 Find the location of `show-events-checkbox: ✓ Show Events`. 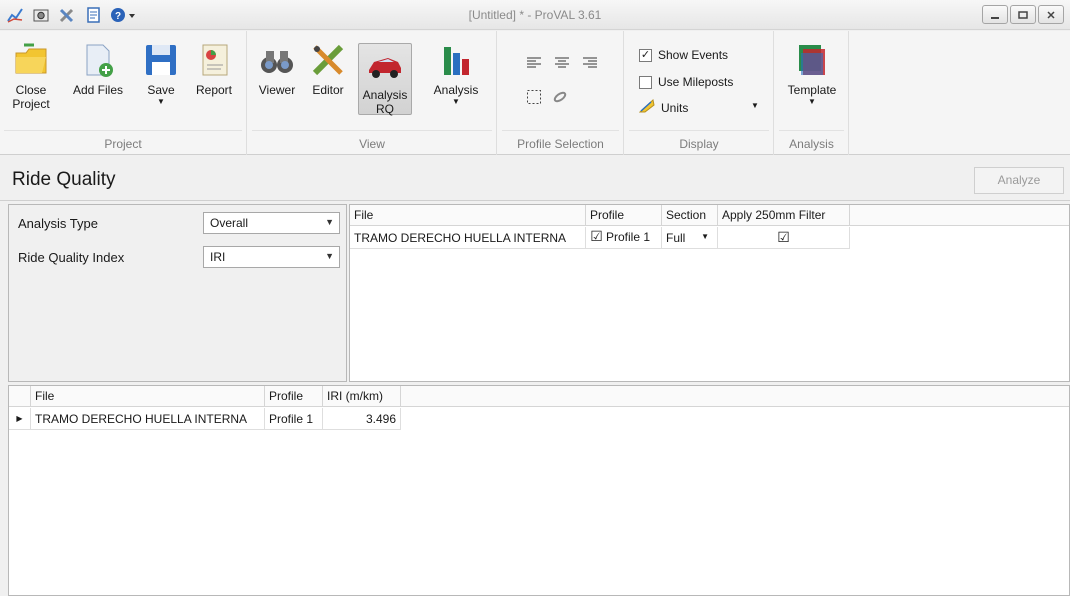

show-events-checkbox: ✓ Show Events is located at coordinates (683, 55).